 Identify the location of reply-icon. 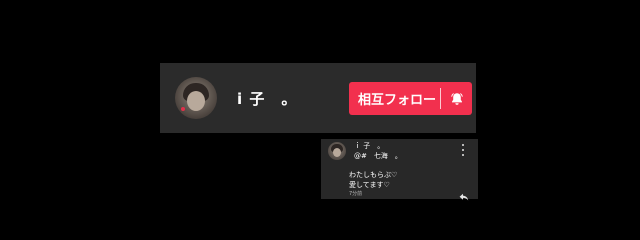
(464, 194).